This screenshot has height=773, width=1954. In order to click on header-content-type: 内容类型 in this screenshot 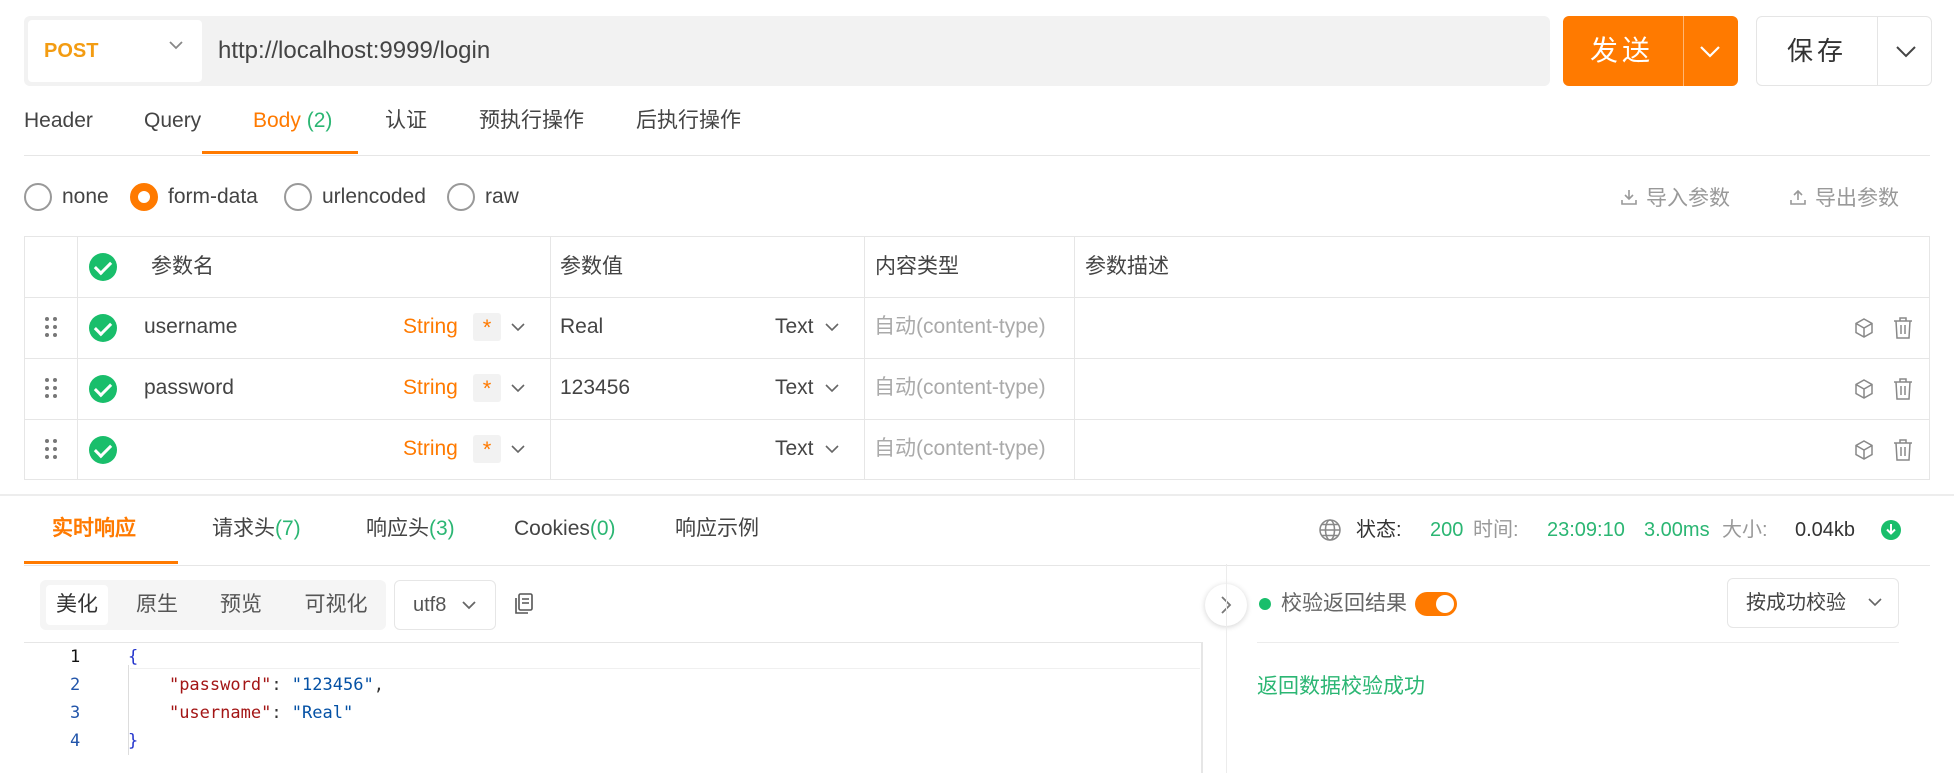, I will do `click(917, 266)`.